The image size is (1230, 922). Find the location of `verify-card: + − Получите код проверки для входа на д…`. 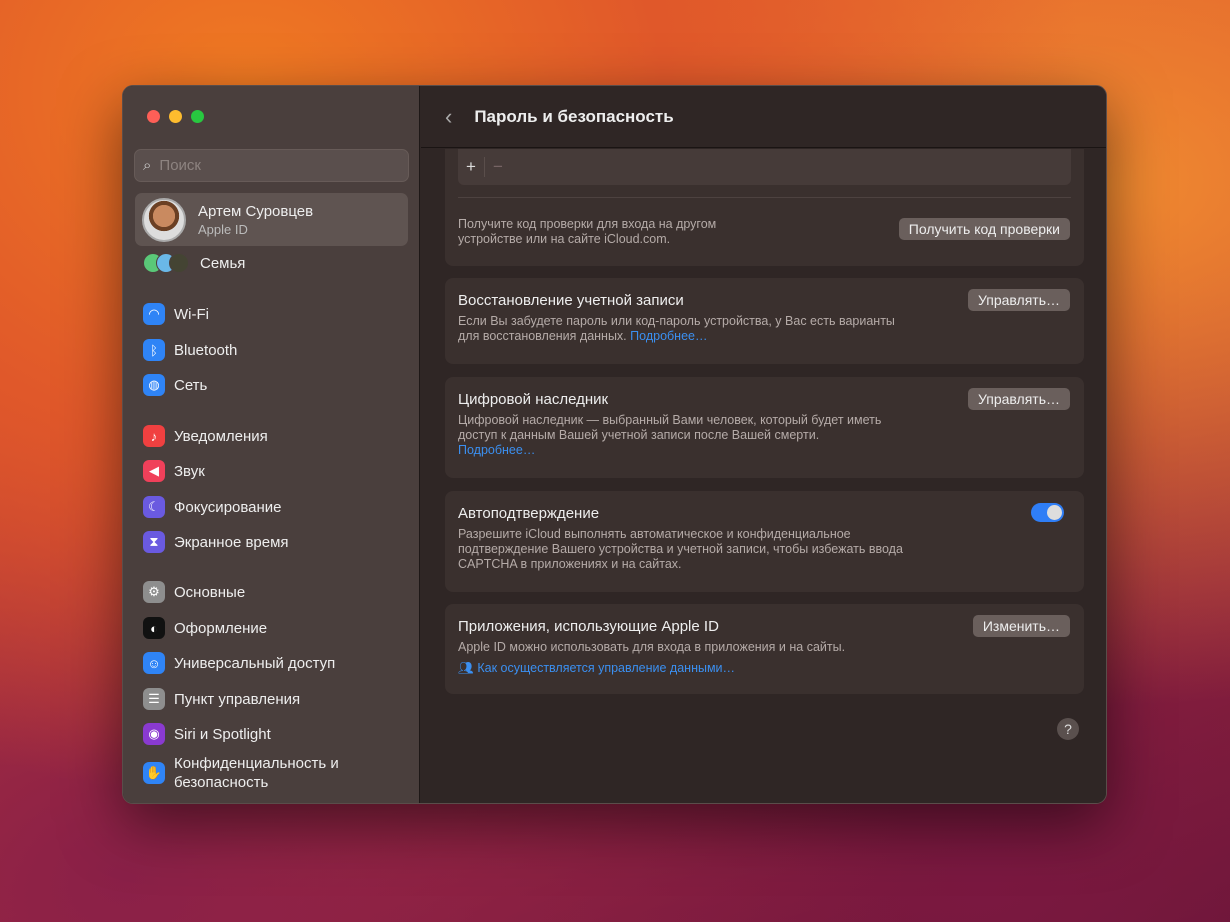

verify-card: + − Получите код проверки для входа на д… is located at coordinates (764, 207).